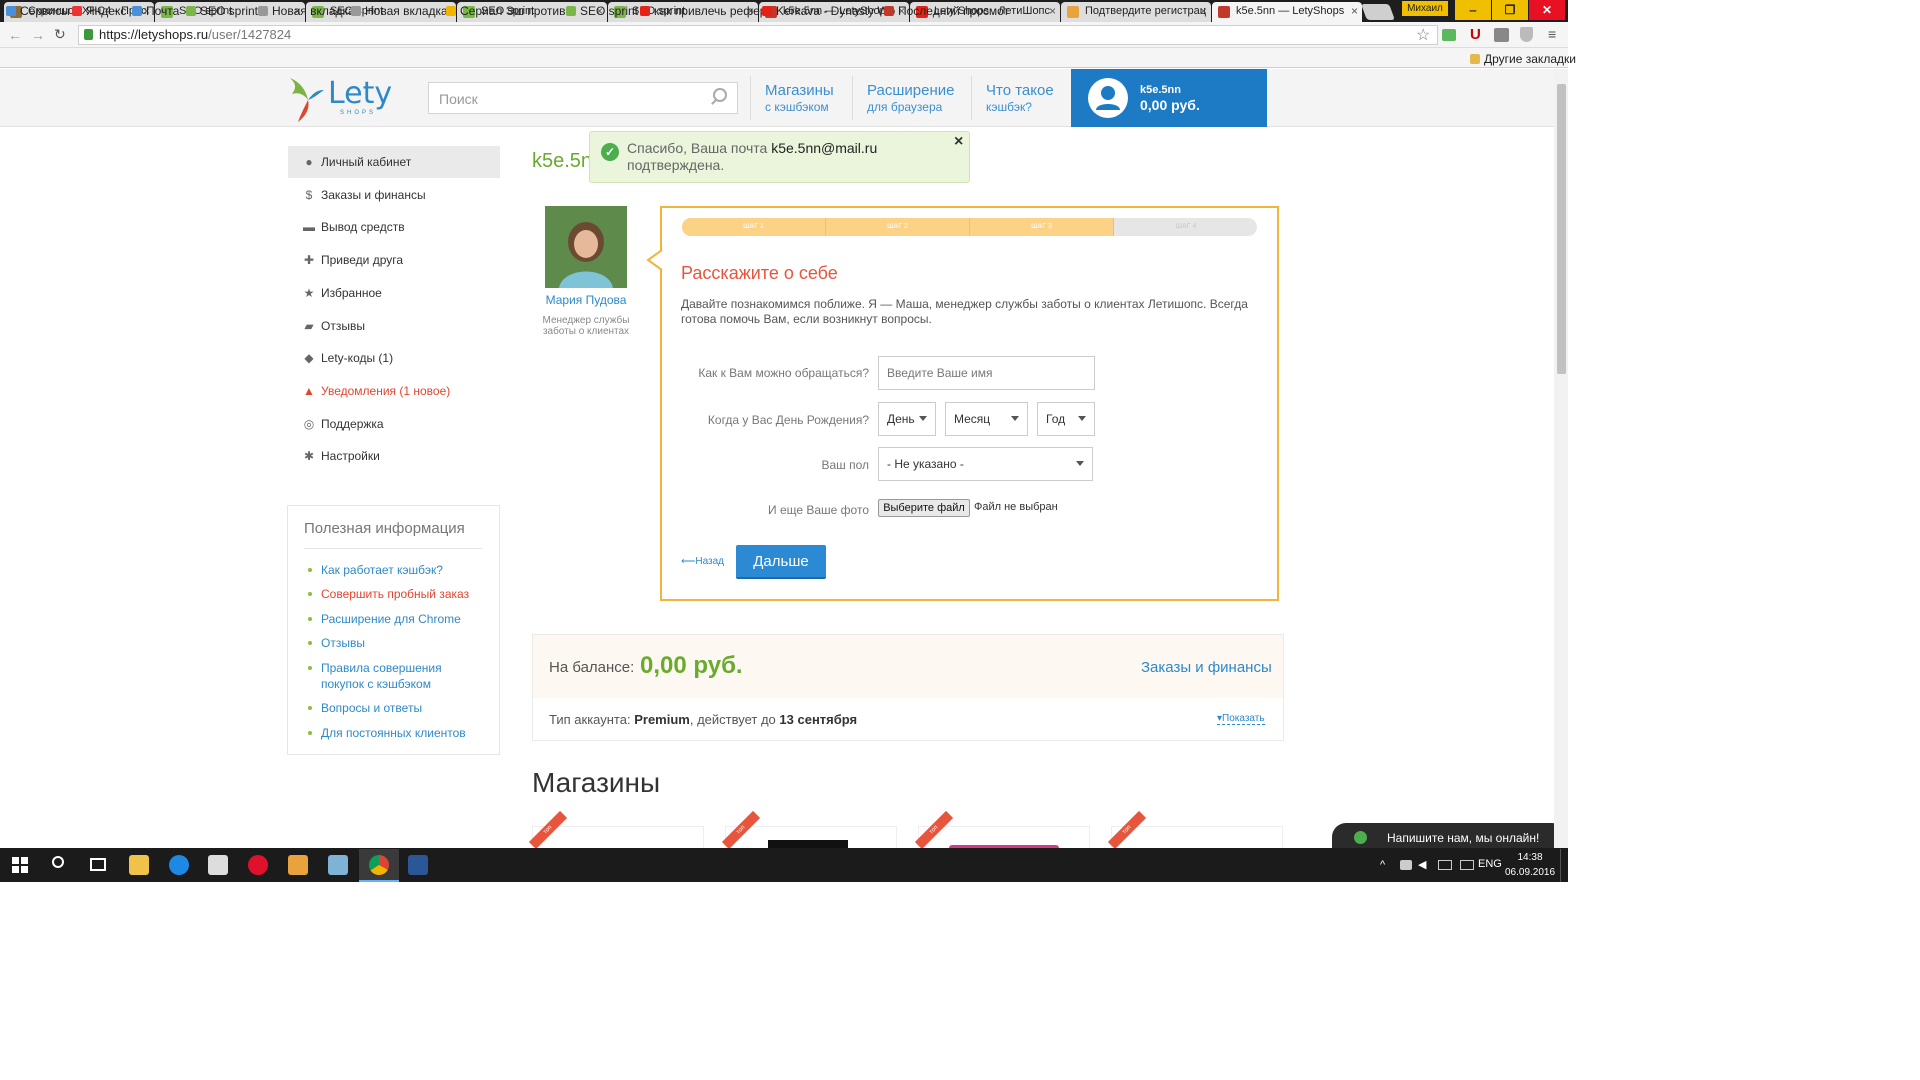 The image size is (1920, 1080). Describe the element at coordinates (1382, 865) in the screenshot. I see `tray-chevron-icon: ^` at that location.